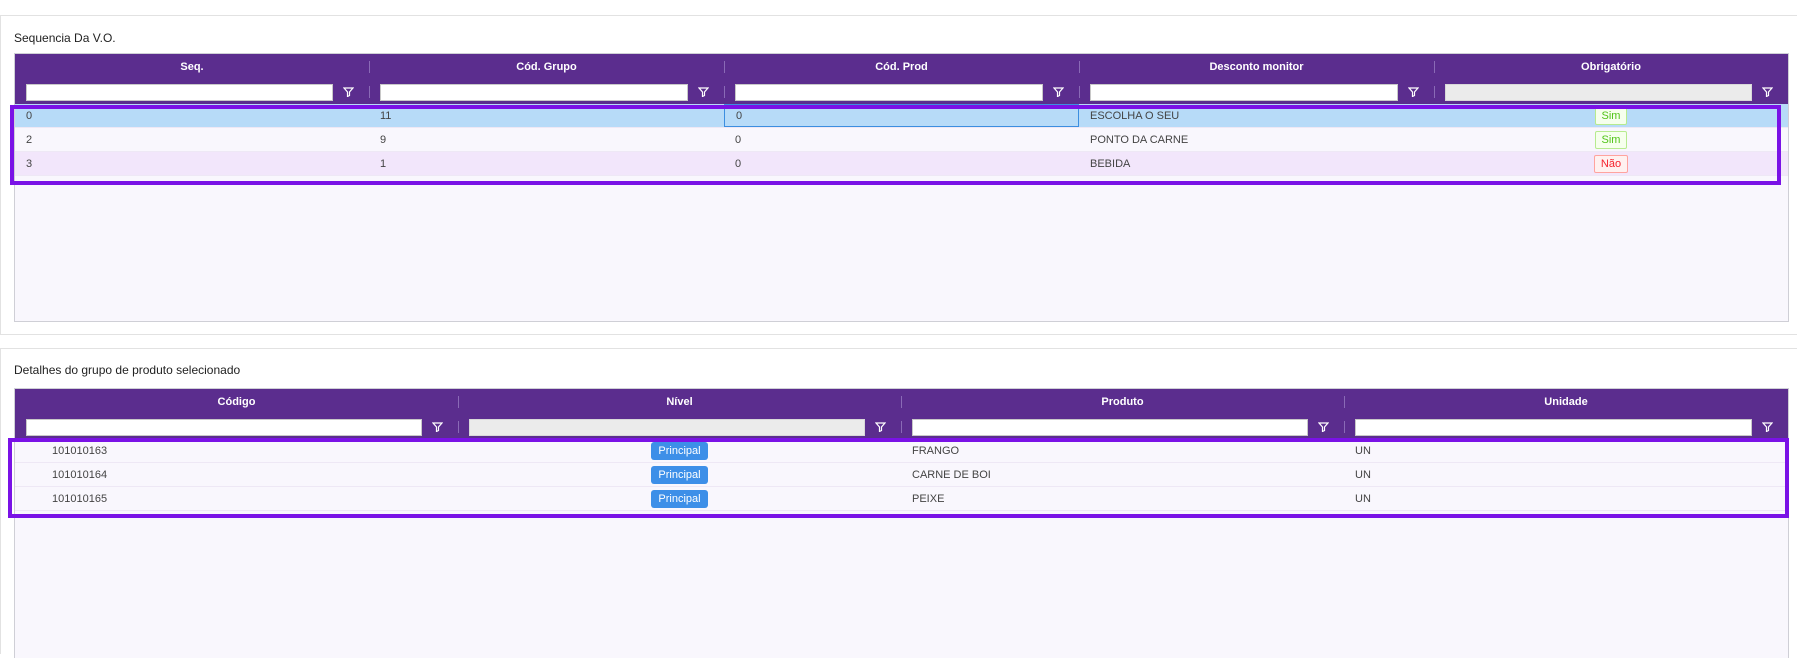 The width and height of the screenshot is (1797, 658). Describe the element at coordinates (192, 115) in the screenshot. I see `cell-seq: 0` at that location.